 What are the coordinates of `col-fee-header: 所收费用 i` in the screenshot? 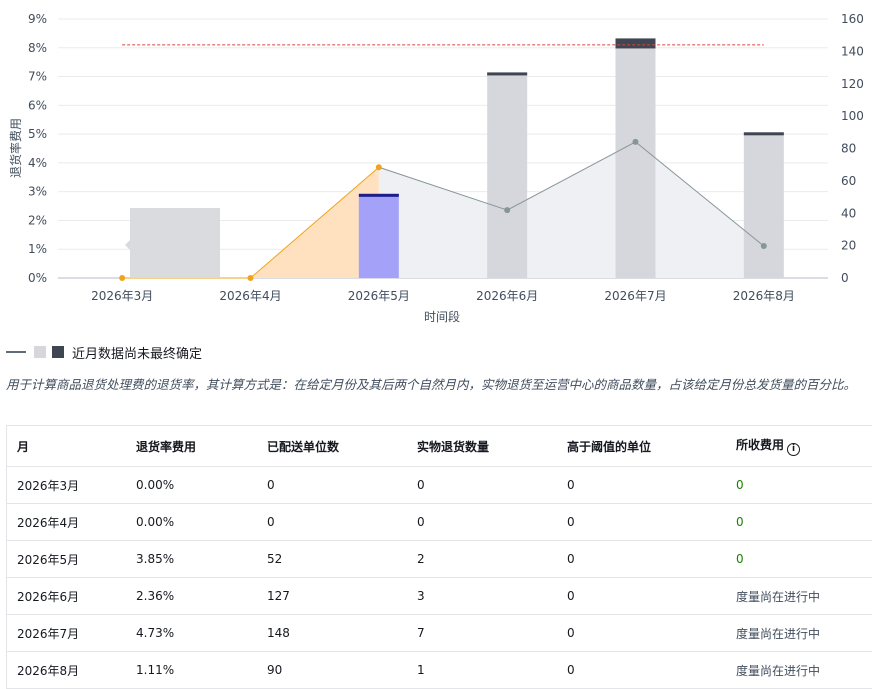 It's located at (799, 446).